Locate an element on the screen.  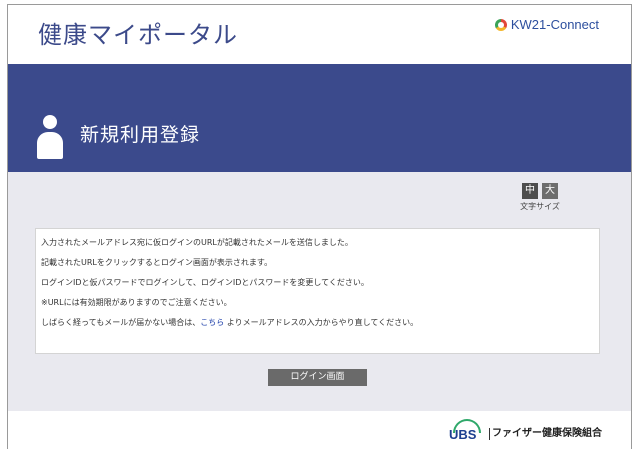
retry-text-before: しばらく経ってもメールが届かない場合は、 is located at coordinates (121, 322).